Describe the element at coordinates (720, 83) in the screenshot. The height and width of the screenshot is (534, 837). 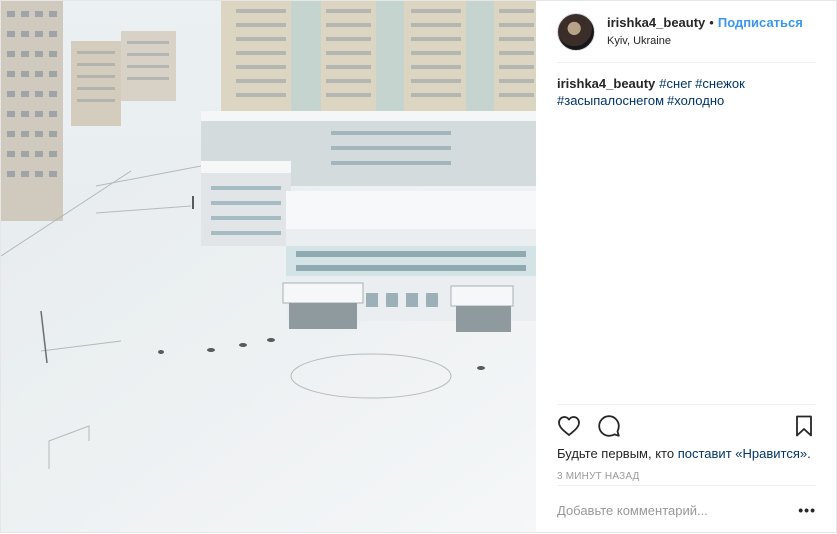
I see `hashtag: #снежок` at that location.